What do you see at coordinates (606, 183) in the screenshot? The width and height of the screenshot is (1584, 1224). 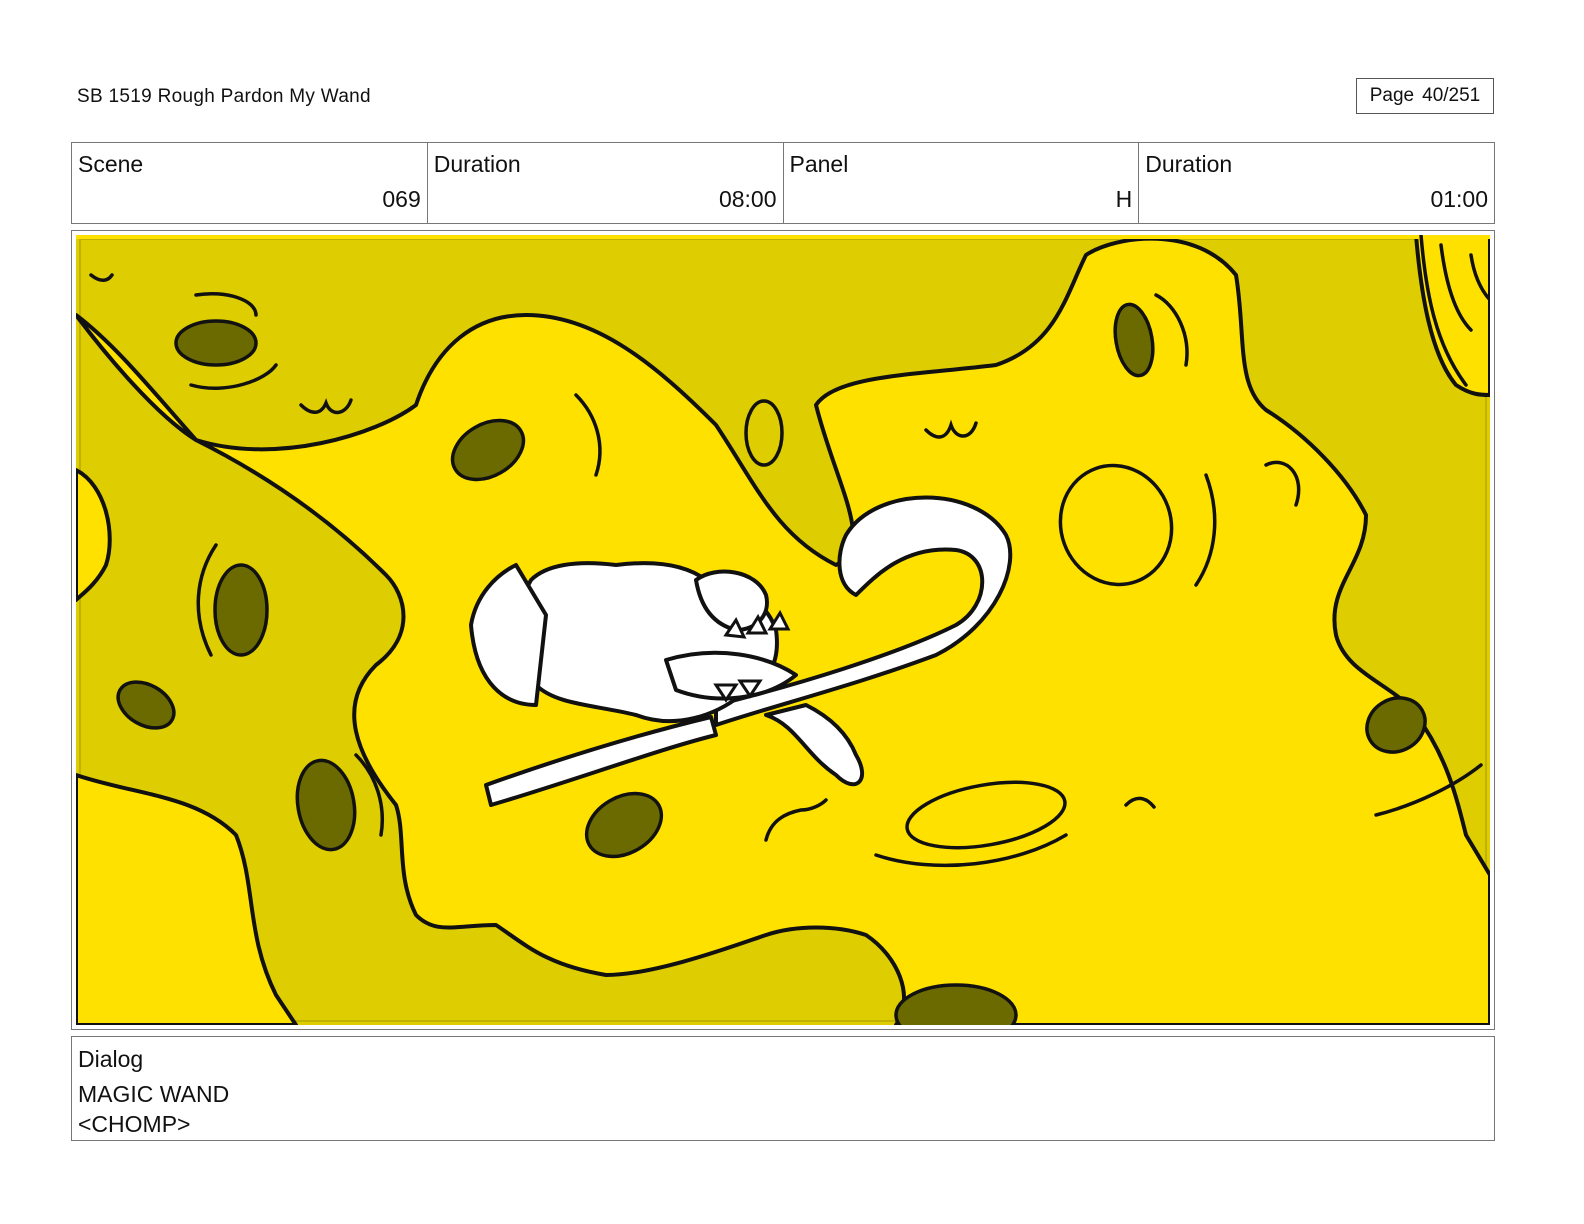 I see `scene-duration-cell: Duration 08:00` at bounding box center [606, 183].